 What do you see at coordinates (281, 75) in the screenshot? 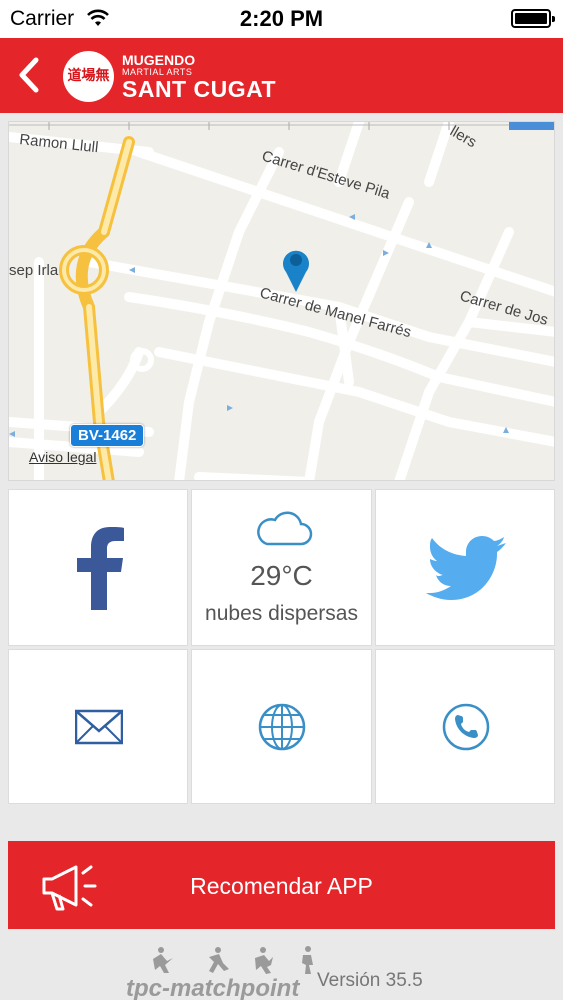
I see `navigation-bar: 道場無 MUGENDO MARTIAL ARTS SANT CUGAT` at bounding box center [281, 75].